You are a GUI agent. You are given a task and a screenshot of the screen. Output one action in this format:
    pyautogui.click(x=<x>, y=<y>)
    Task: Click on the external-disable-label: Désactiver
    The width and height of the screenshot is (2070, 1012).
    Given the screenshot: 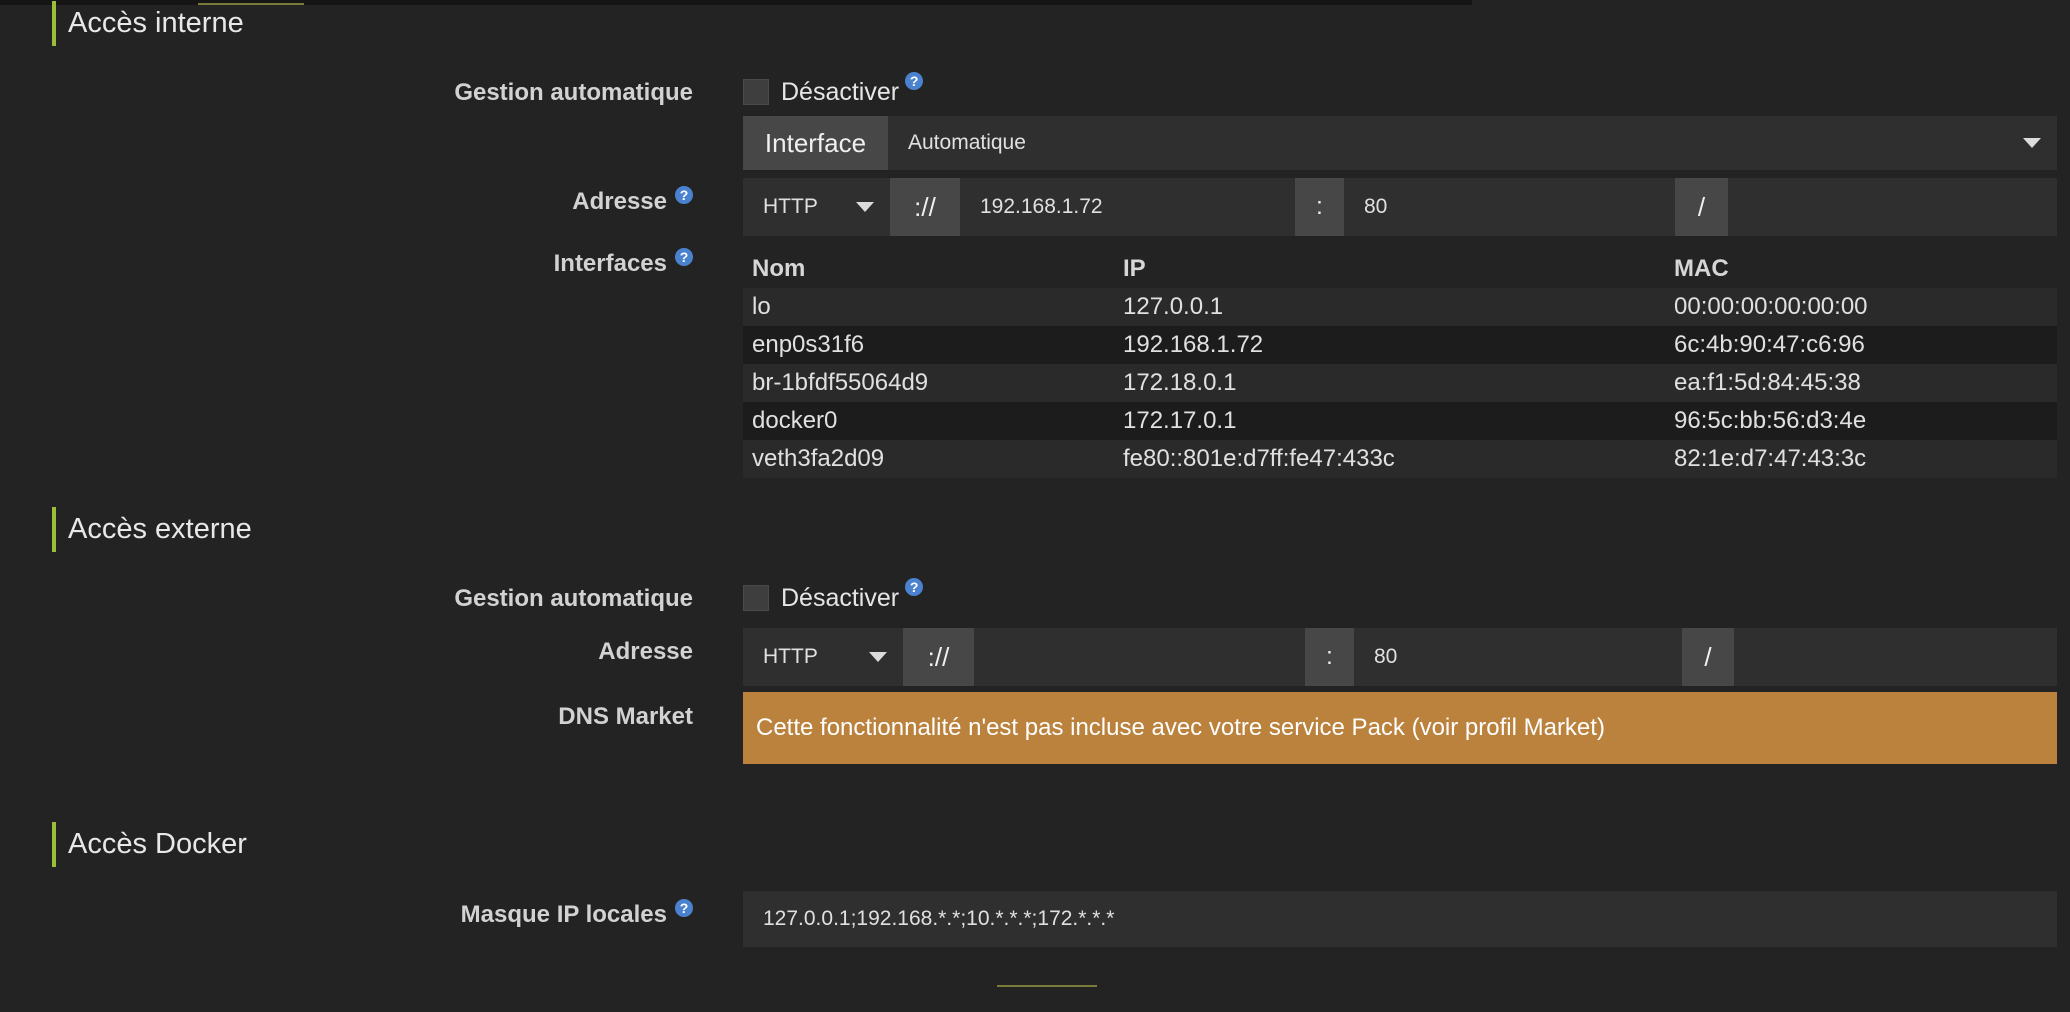 What is the action you would take?
    pyautogui.click(x=840, y=598)
    